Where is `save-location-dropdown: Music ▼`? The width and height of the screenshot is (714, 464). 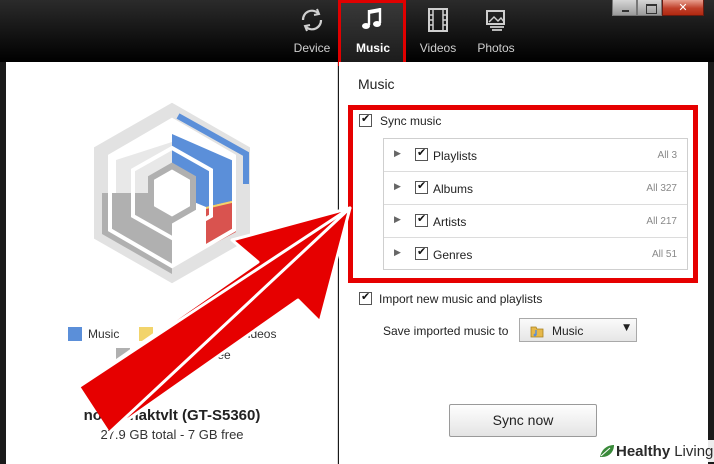 save-location-dropdown: Music ▼ is located at coordinates (578, 330).